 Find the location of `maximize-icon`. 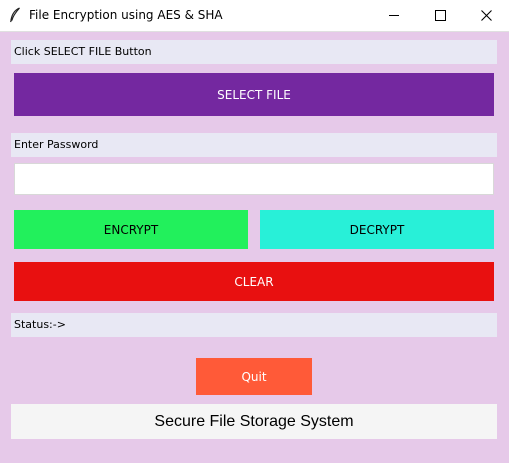

maximize-icon is located at coordinates (440, 15).